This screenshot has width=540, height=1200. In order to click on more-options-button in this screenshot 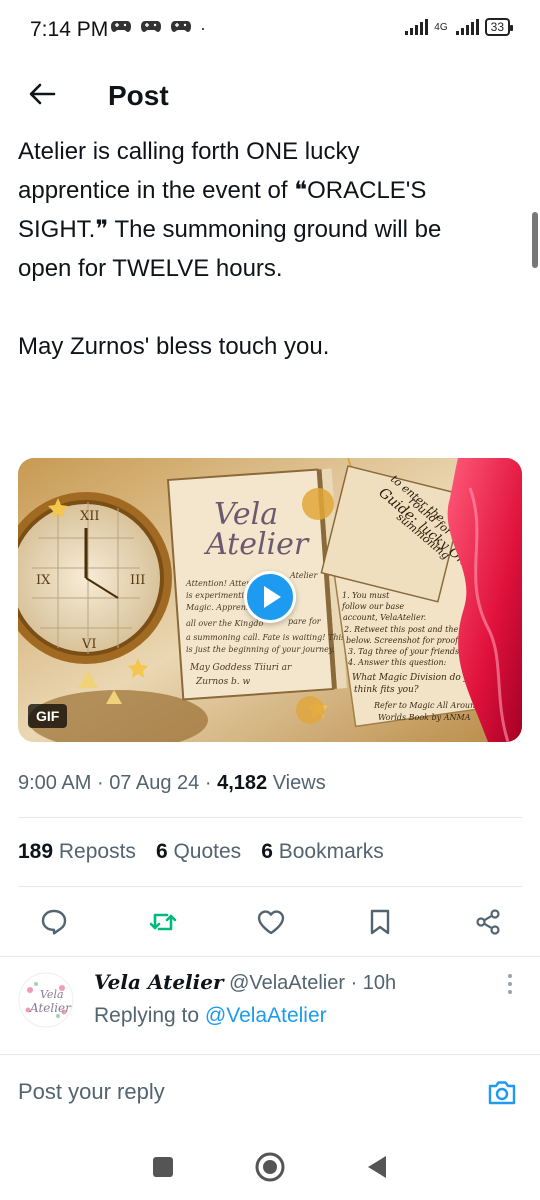, I will do `click(510, 984)`.